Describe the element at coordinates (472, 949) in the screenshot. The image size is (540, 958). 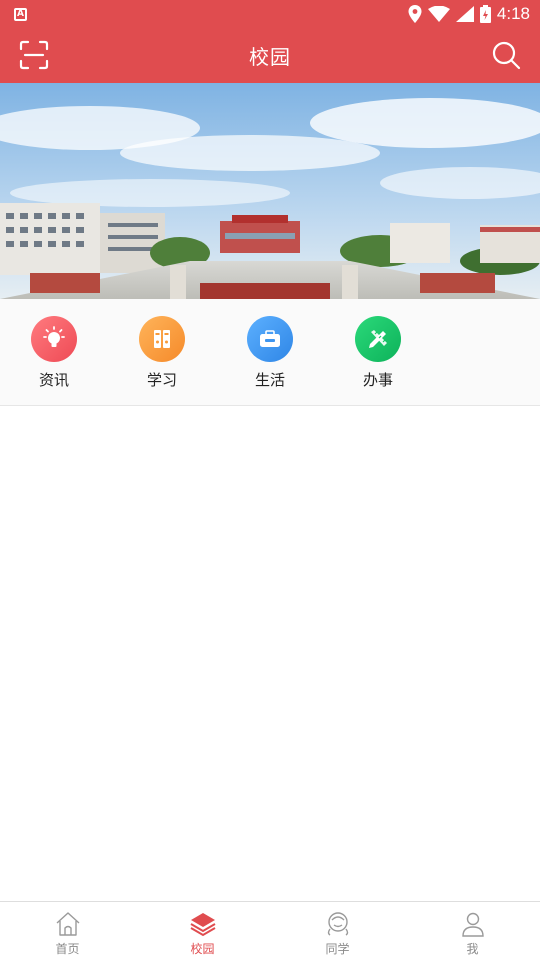
I see `nav-label-me: 我` at that location.